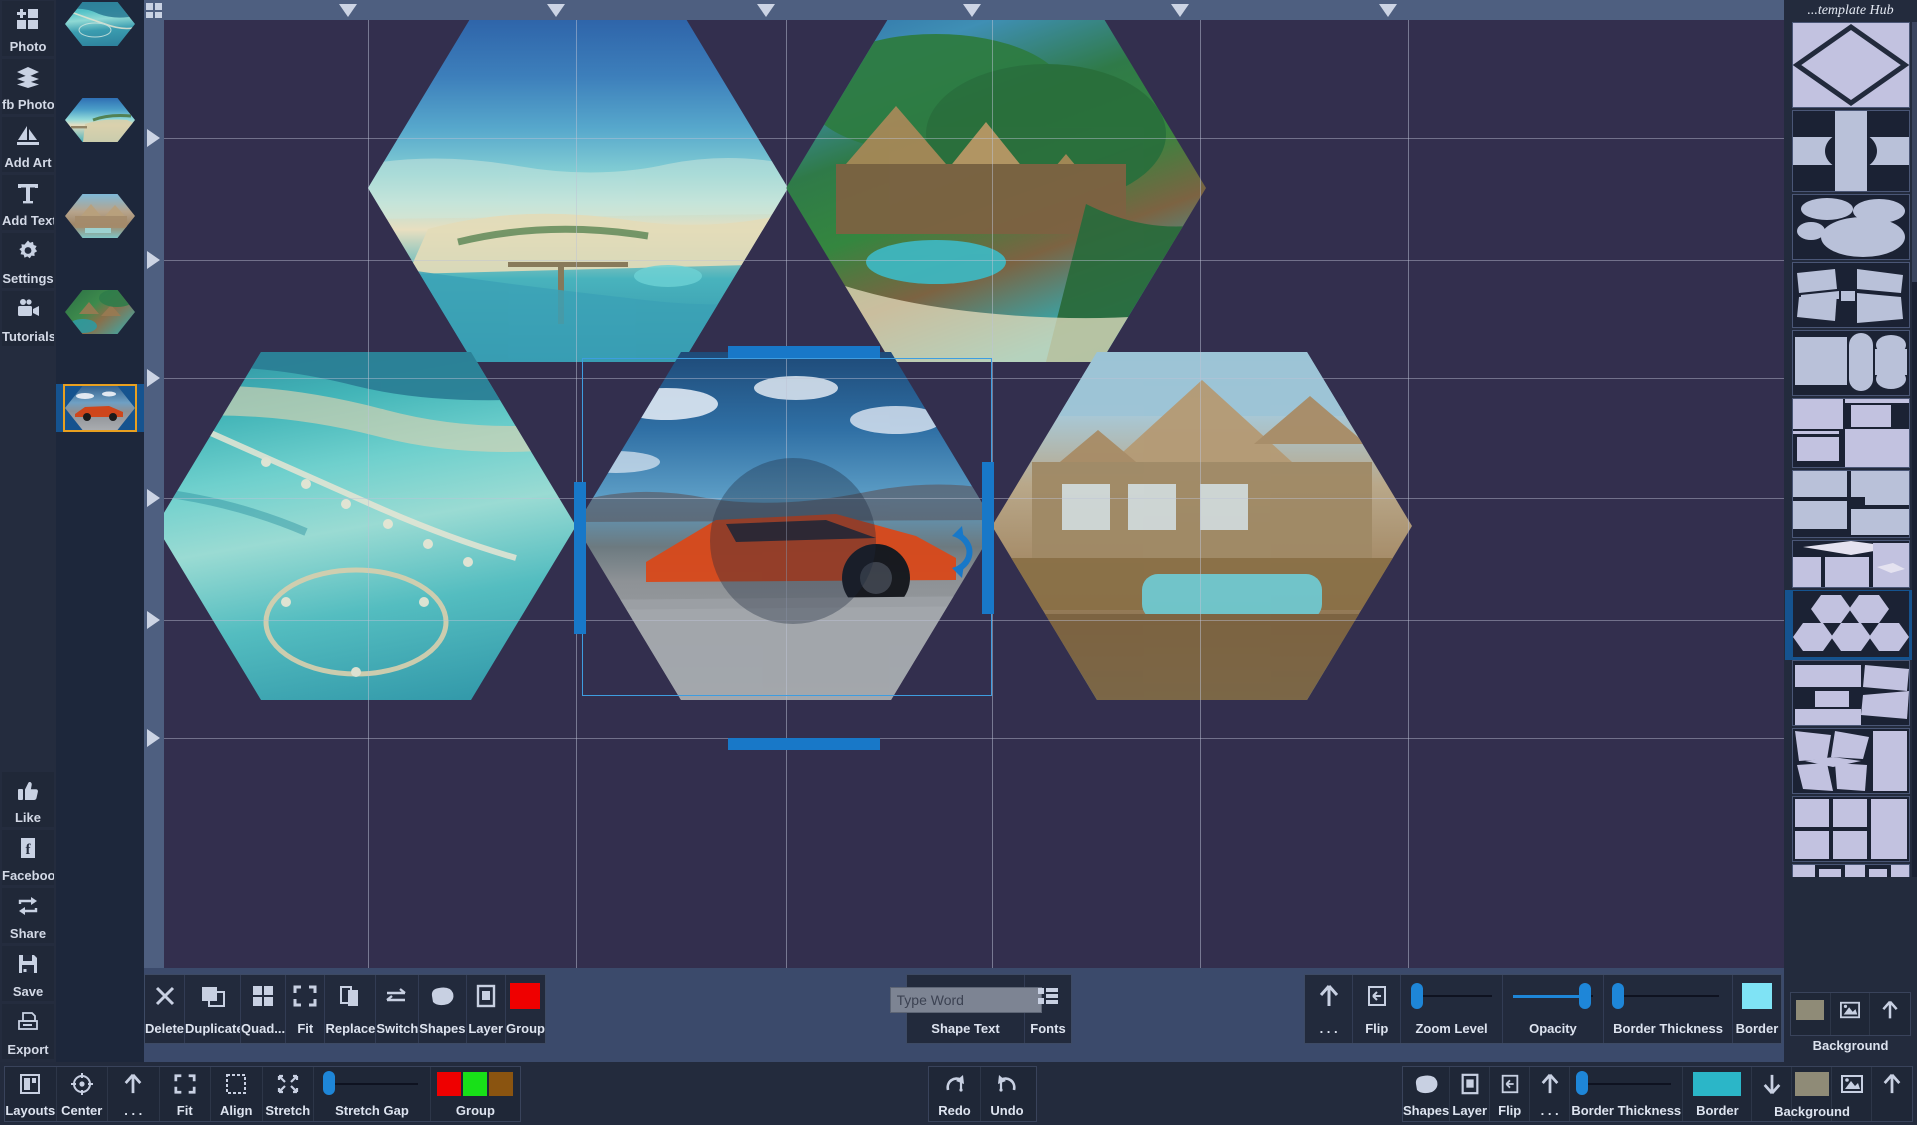 The width and height of the screenshot is (1917, 1125). I want to click on sidebar-item-fb-photo: fb Photo, so click(28, 86).